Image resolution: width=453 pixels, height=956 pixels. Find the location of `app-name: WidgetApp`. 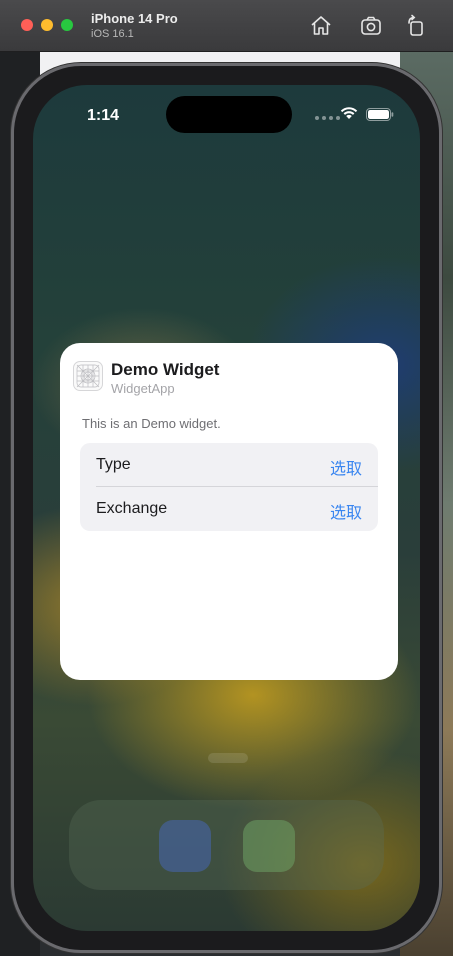

app-name: WidgetApp is located at coordinates (143, 388).